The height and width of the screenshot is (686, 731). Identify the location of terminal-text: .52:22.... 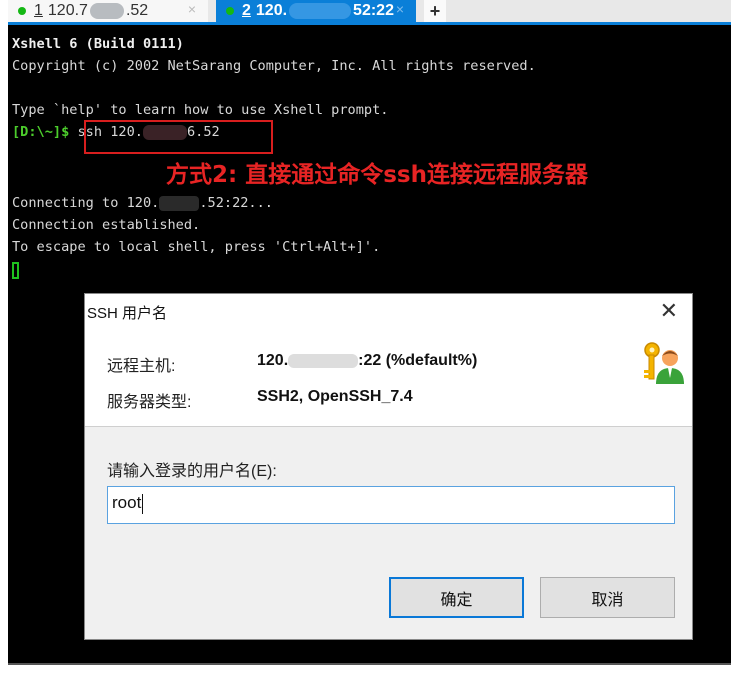
(236, 203).